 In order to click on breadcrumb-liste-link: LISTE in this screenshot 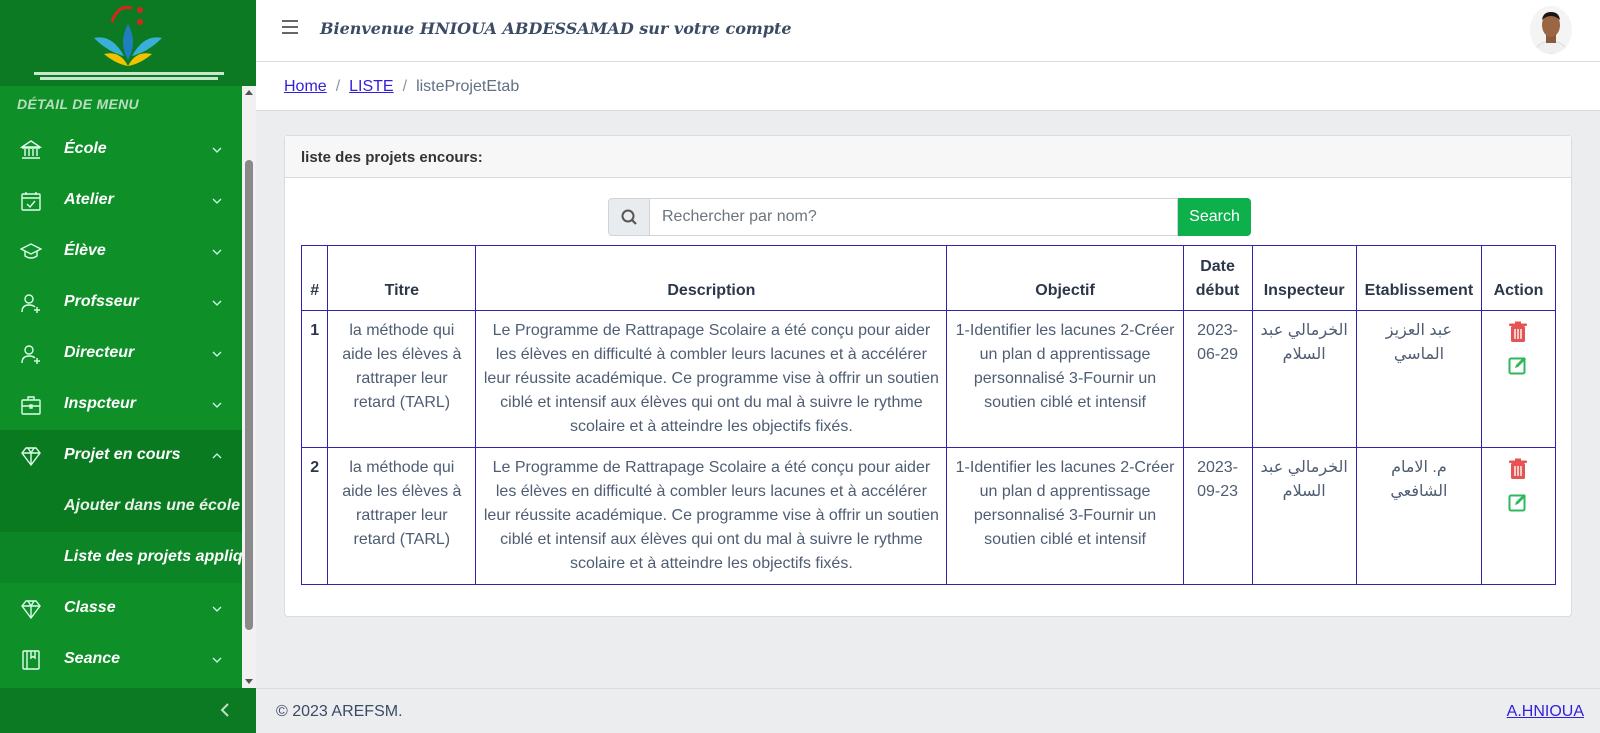, I will do `click(371, 86)`.